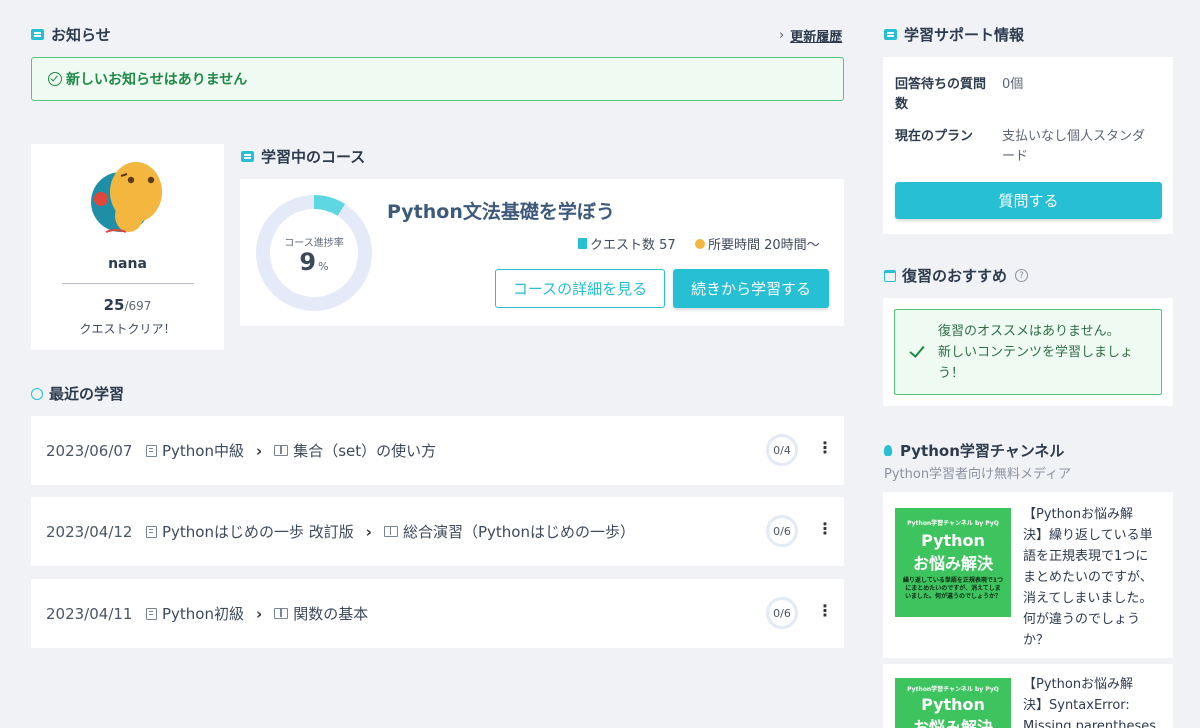 The image size is (1200, 728). Describe the element at coordinates (1028, 200) in the screenshot. I see `ask-question-button: 質問する` at that location.